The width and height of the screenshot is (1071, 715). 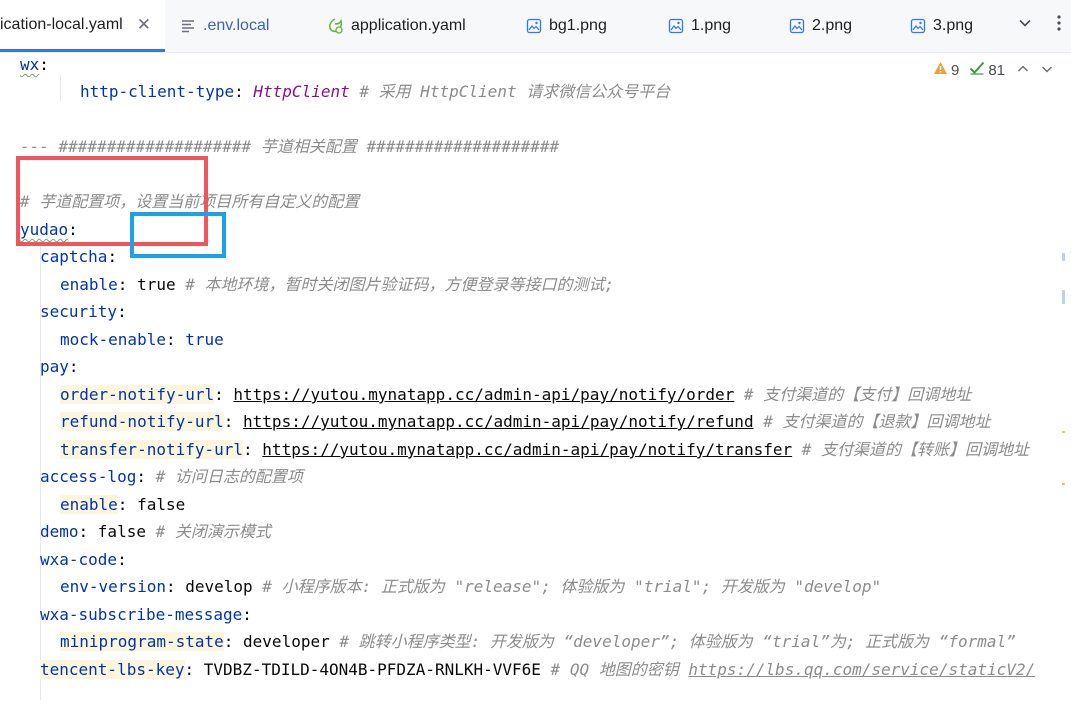 I want to click on chevron-up-icon, so click(x=1023, y=70).